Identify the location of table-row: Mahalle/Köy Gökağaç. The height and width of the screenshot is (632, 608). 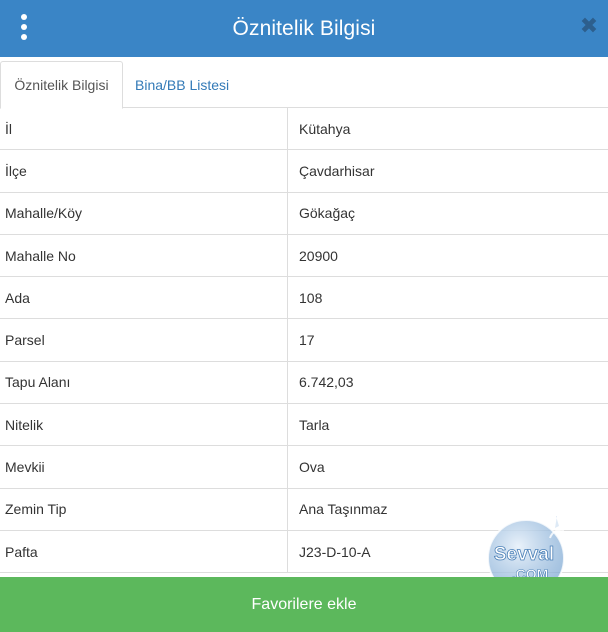
(304, 213).